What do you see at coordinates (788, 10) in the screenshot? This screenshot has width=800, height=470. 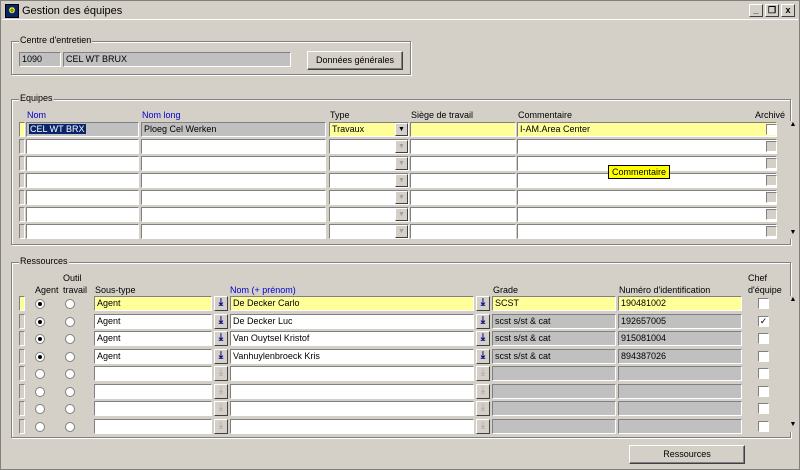 I see `close-button: x` at bounding box center [788, 10].